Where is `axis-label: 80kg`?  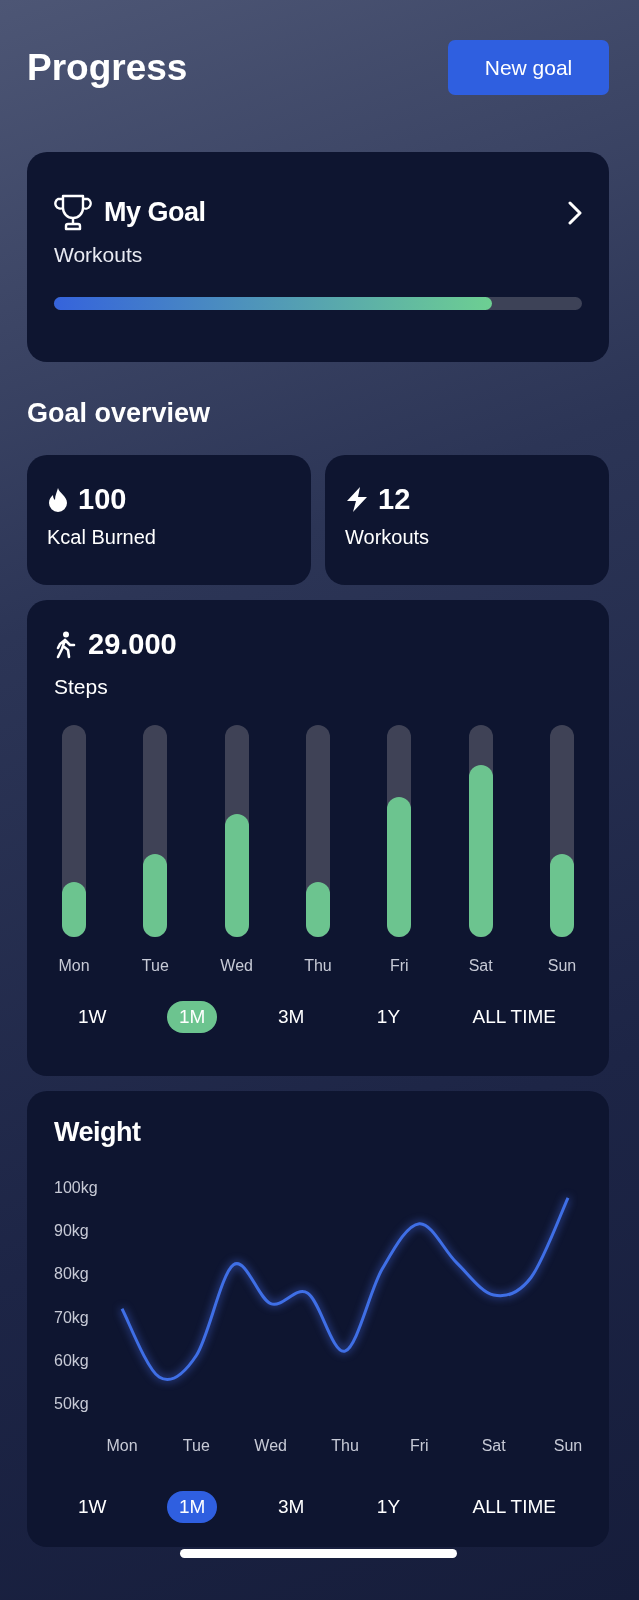
axis-label: 80kg is located at coordinates (71, 1274).